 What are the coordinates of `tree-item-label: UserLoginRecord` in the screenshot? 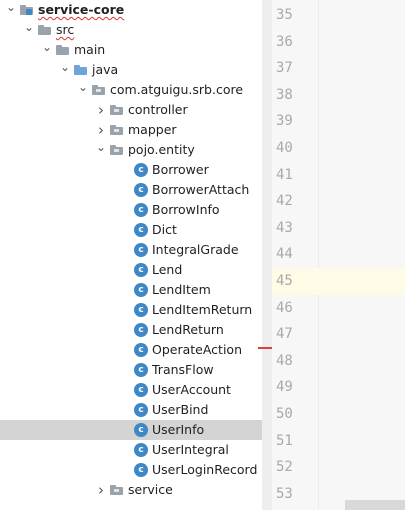 It's located at (205, 469).